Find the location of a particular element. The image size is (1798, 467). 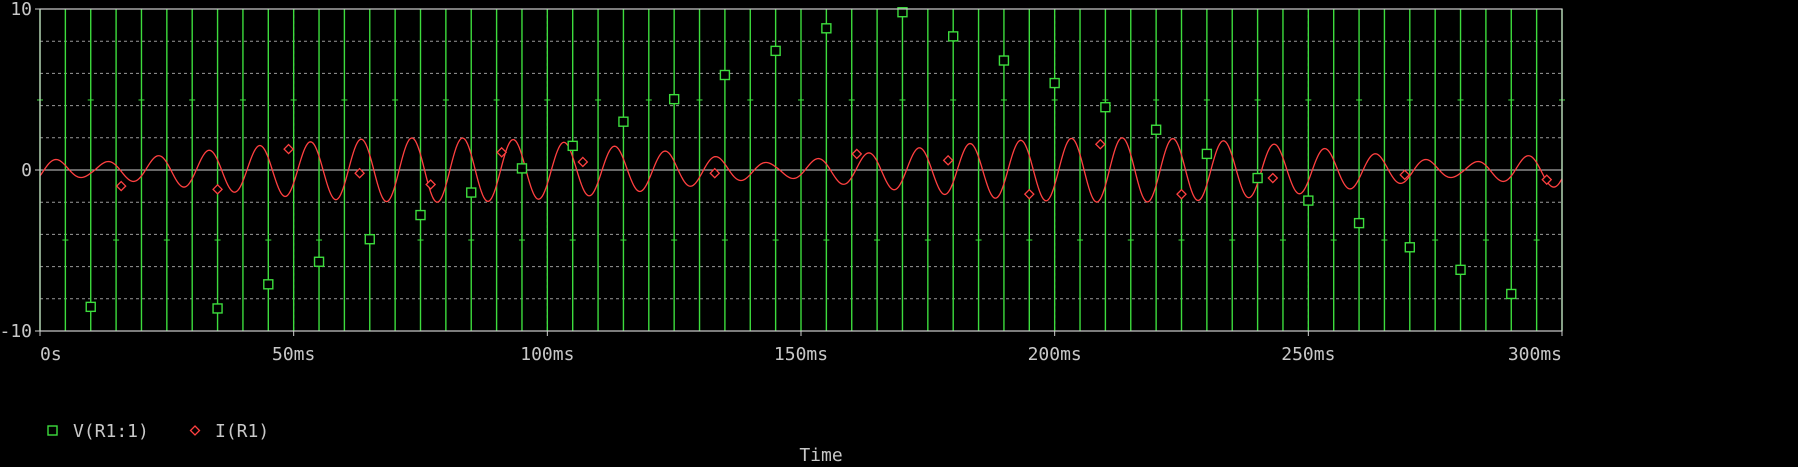

legend-label-i-r1: I(R1) is located at coordinates (242, 431).